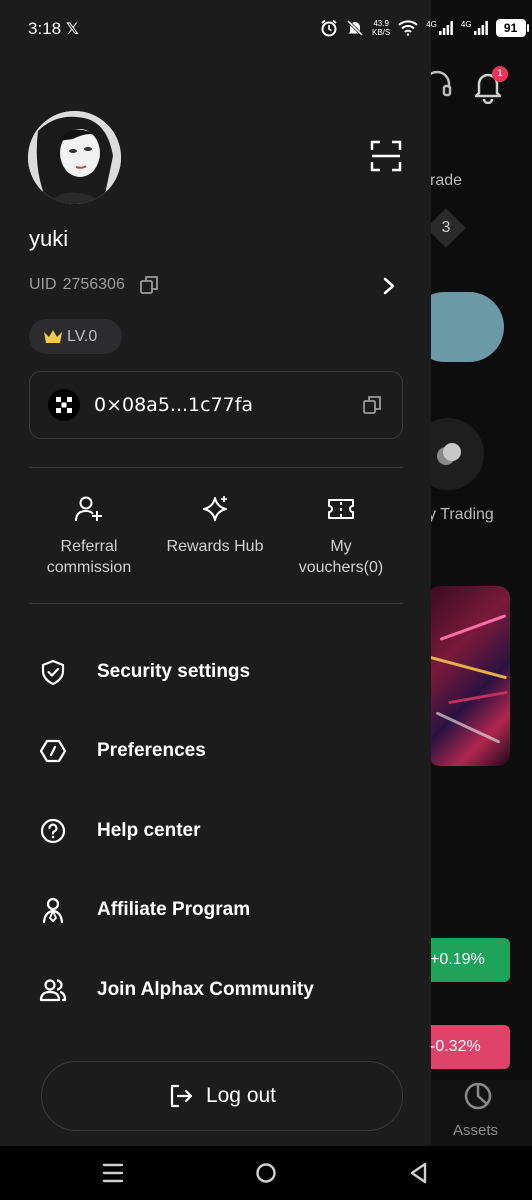  I want to click on okx-logo-icon, so click(64, 405).